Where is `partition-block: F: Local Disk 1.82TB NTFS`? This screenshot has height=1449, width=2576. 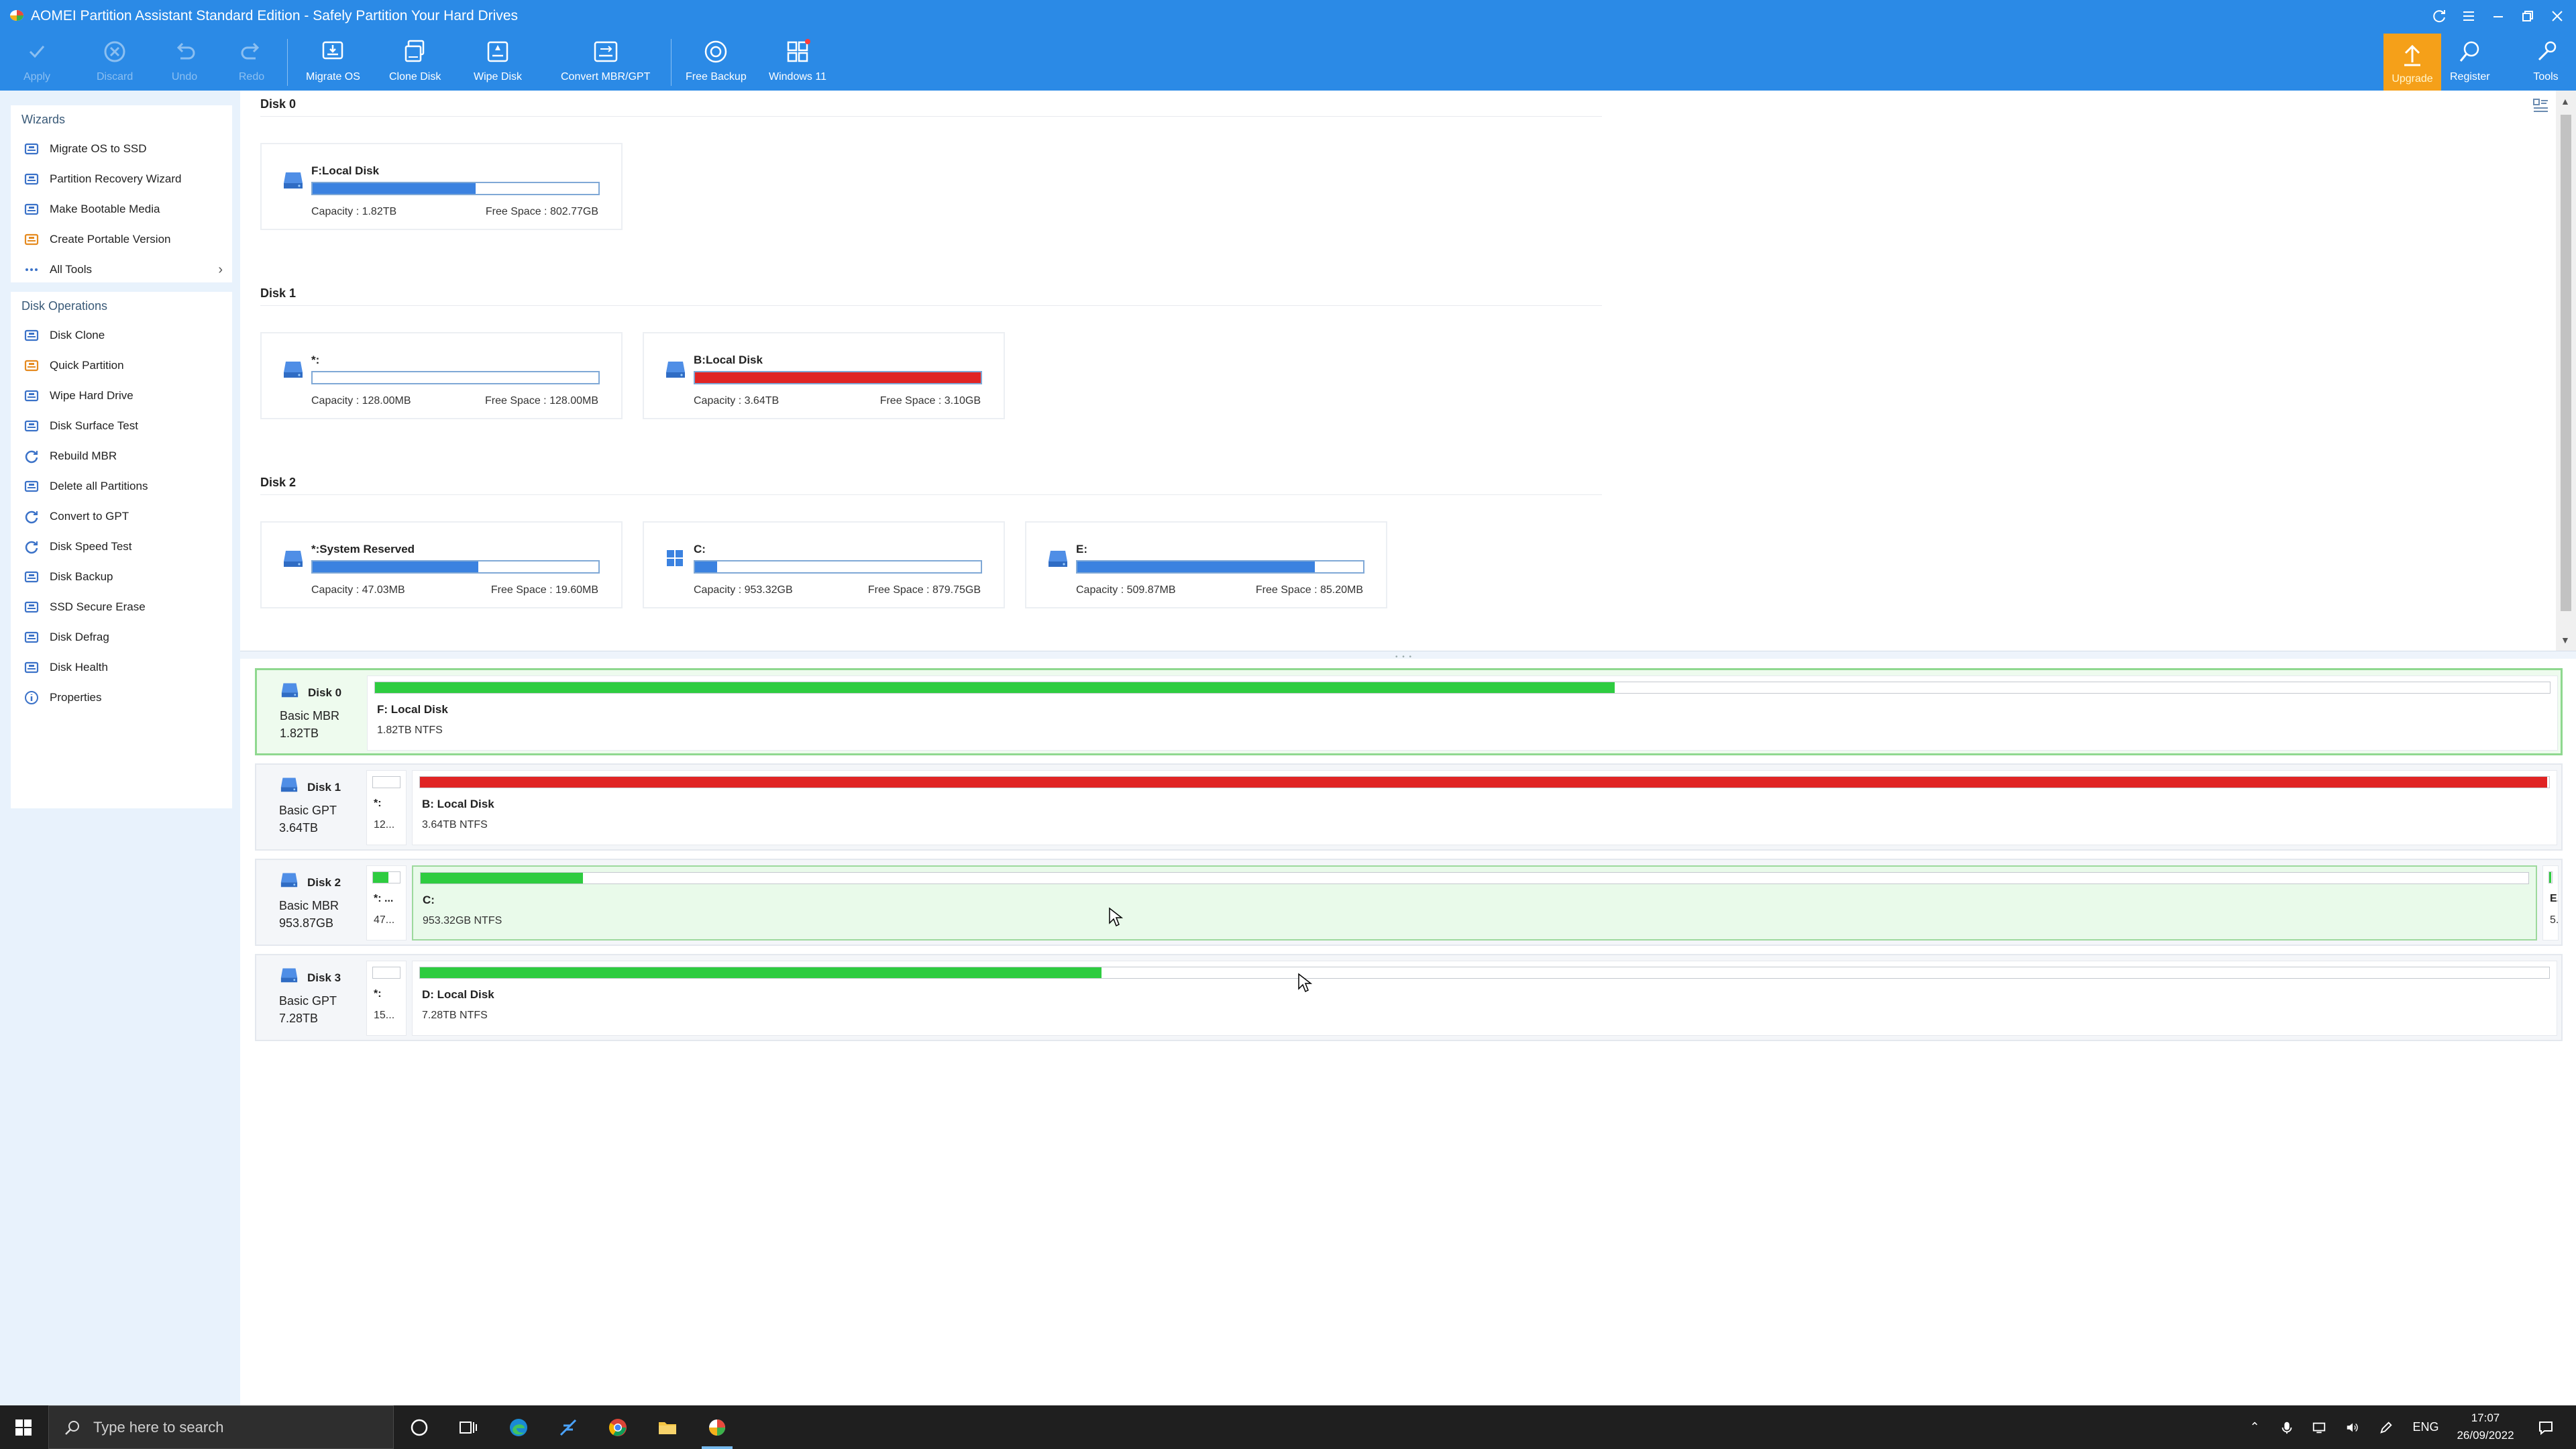 partition-block: F: Local Disk 1.82TB NTFS is located at coordinates (1462, 713).